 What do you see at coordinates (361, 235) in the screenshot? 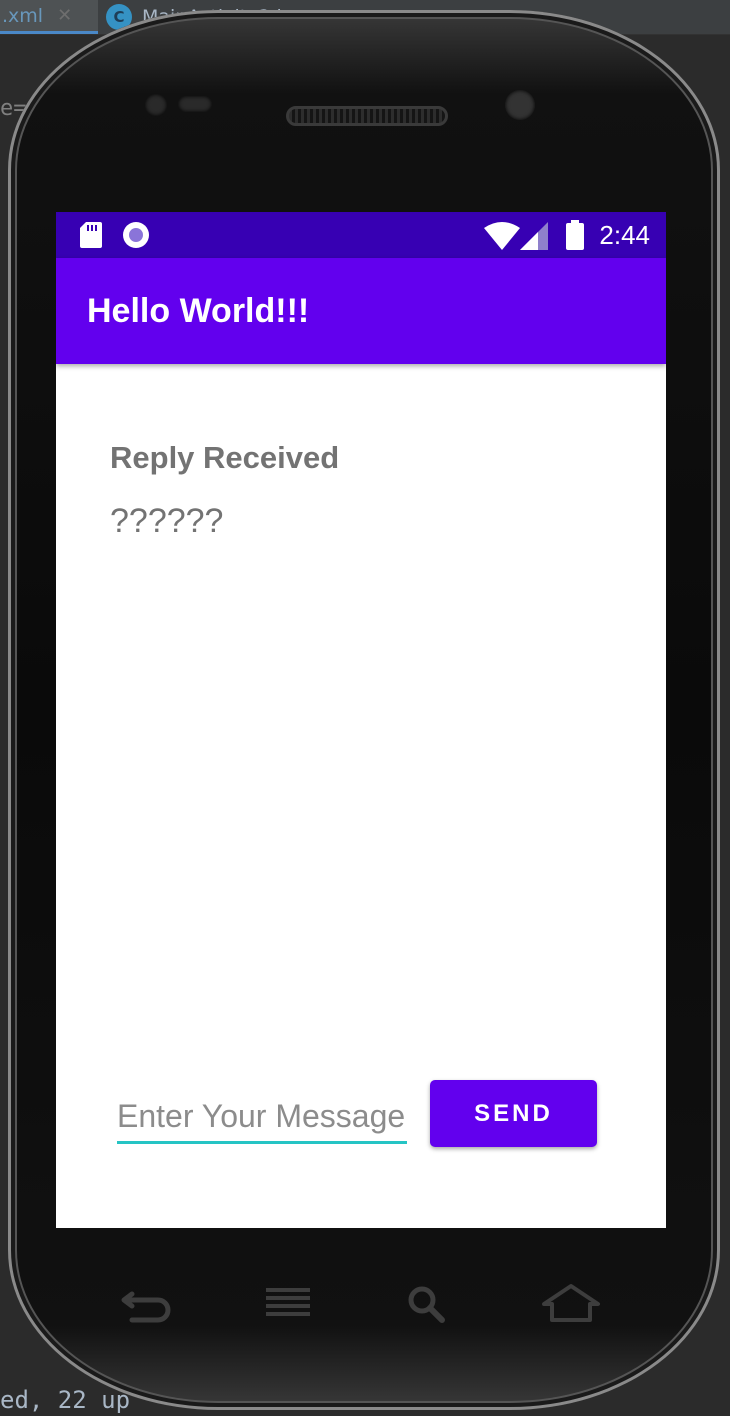
I see `status-bar: 2:44` at bounding box center [361, 235].